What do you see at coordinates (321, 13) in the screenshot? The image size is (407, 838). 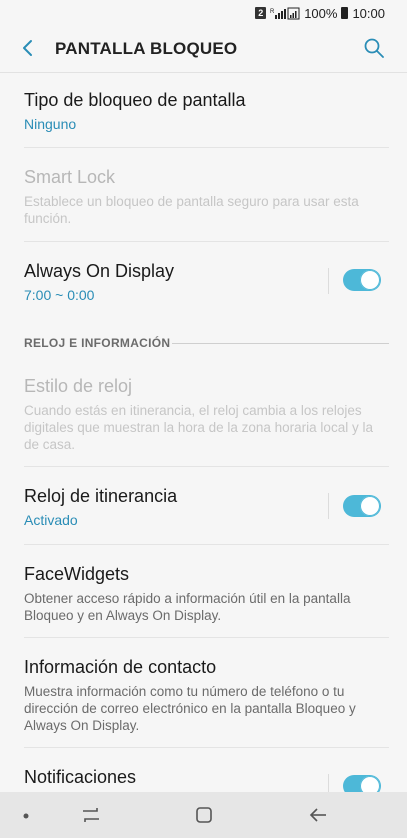 I see `battery-percent: 100%` at bounding box center [321, 13].